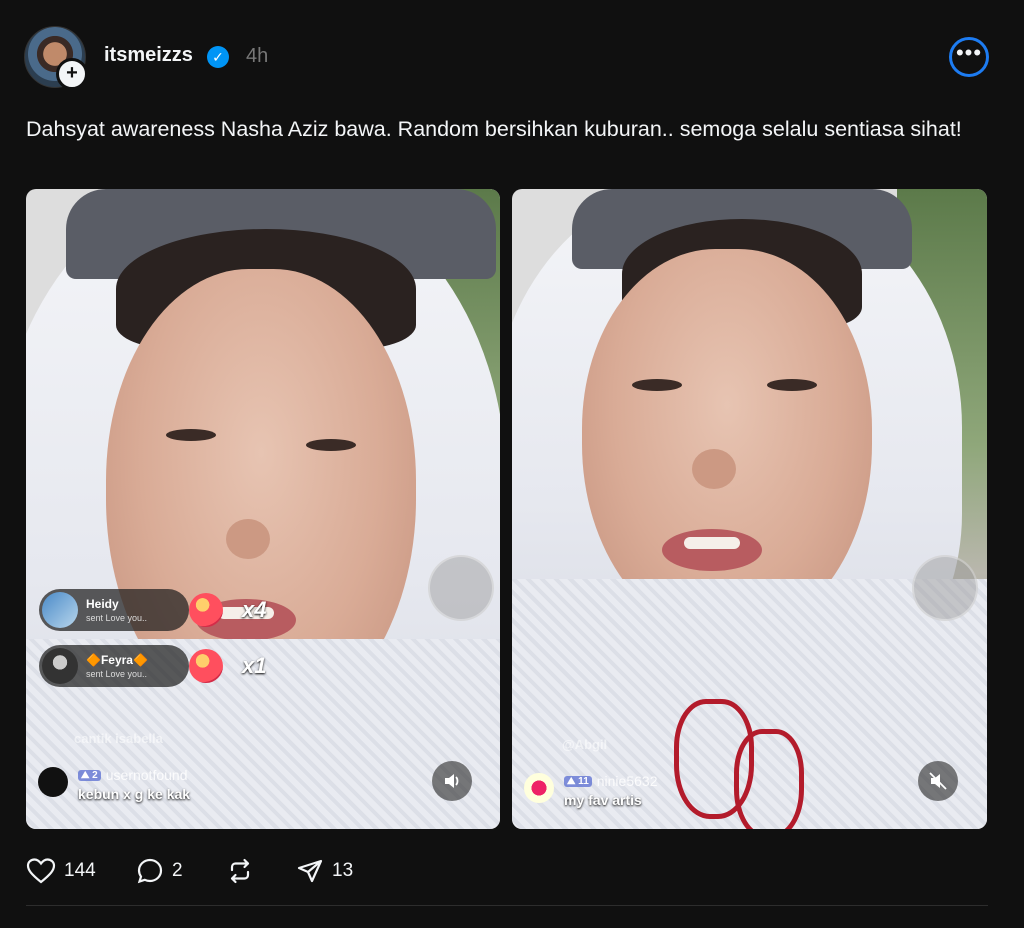 Image resolution: width=1024 pixels, height=928 pixels. What do you see at coordinates (80, 870) in the screenshot?
I see `like-count: 144` at bounding box center [80, 870].